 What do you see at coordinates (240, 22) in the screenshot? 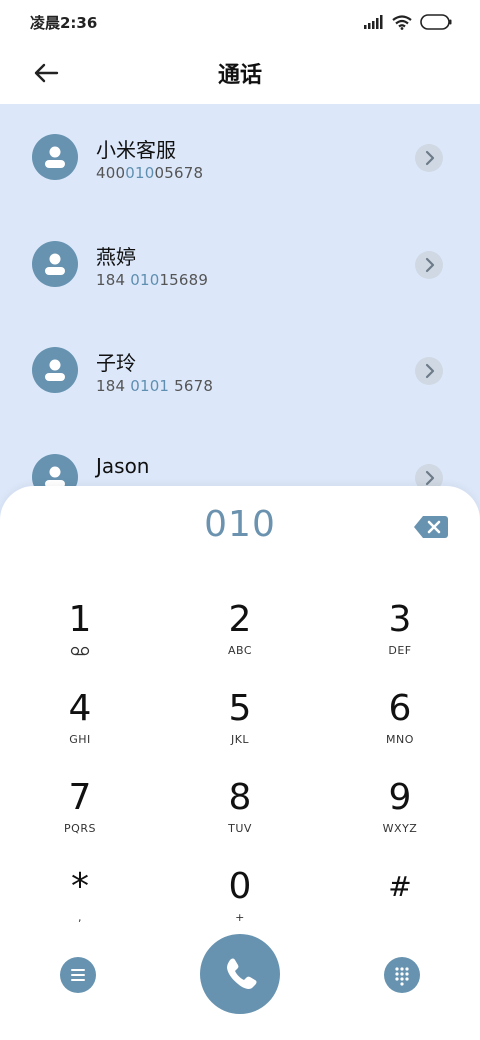
I see `status-bar: 凌晨2:36` at bounding box center [240, 22].